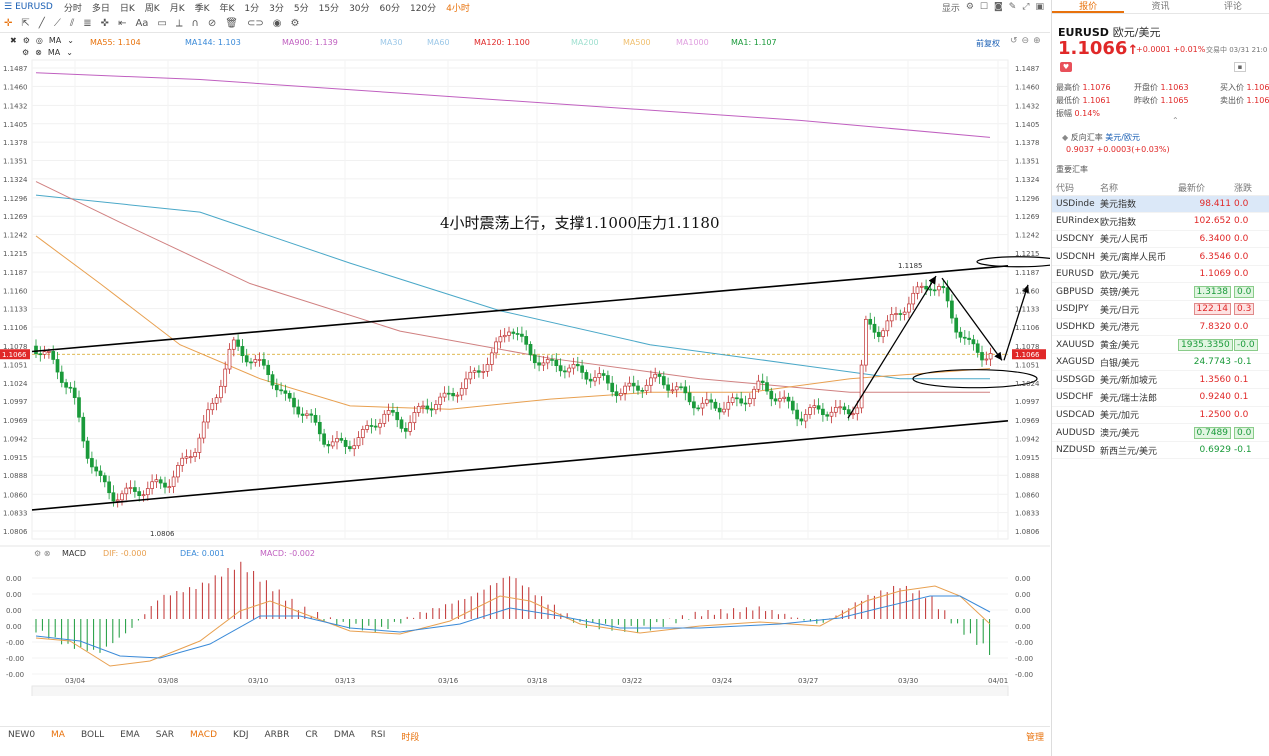 Image resolution: width=1269 pixels, height=756 pixels. Describe the element at coordinates (1160, 239) in the screenshot. I see `table-row: USDCNY 美元/人民币 6.3400 0.0` at that location.